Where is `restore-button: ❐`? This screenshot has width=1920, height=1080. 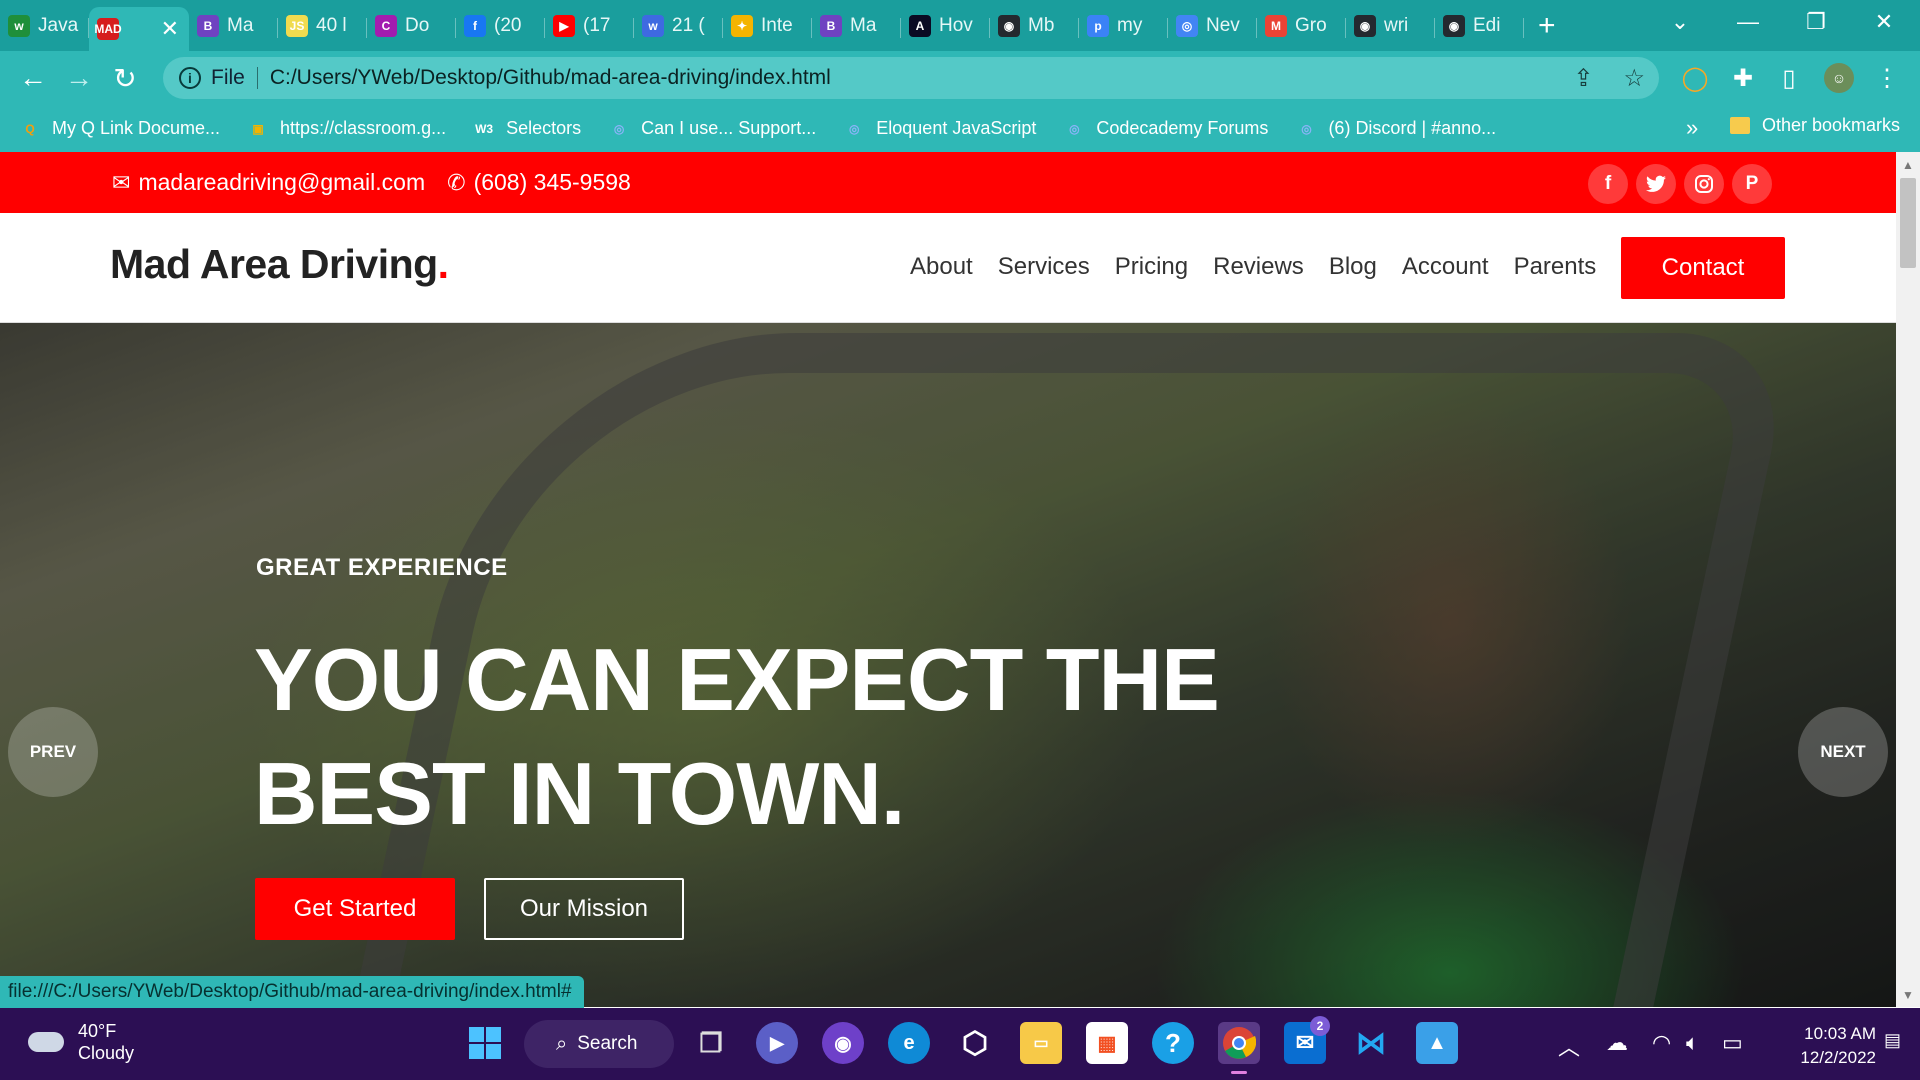
restore-button: ❐ is located at coordinates (1816, 22).